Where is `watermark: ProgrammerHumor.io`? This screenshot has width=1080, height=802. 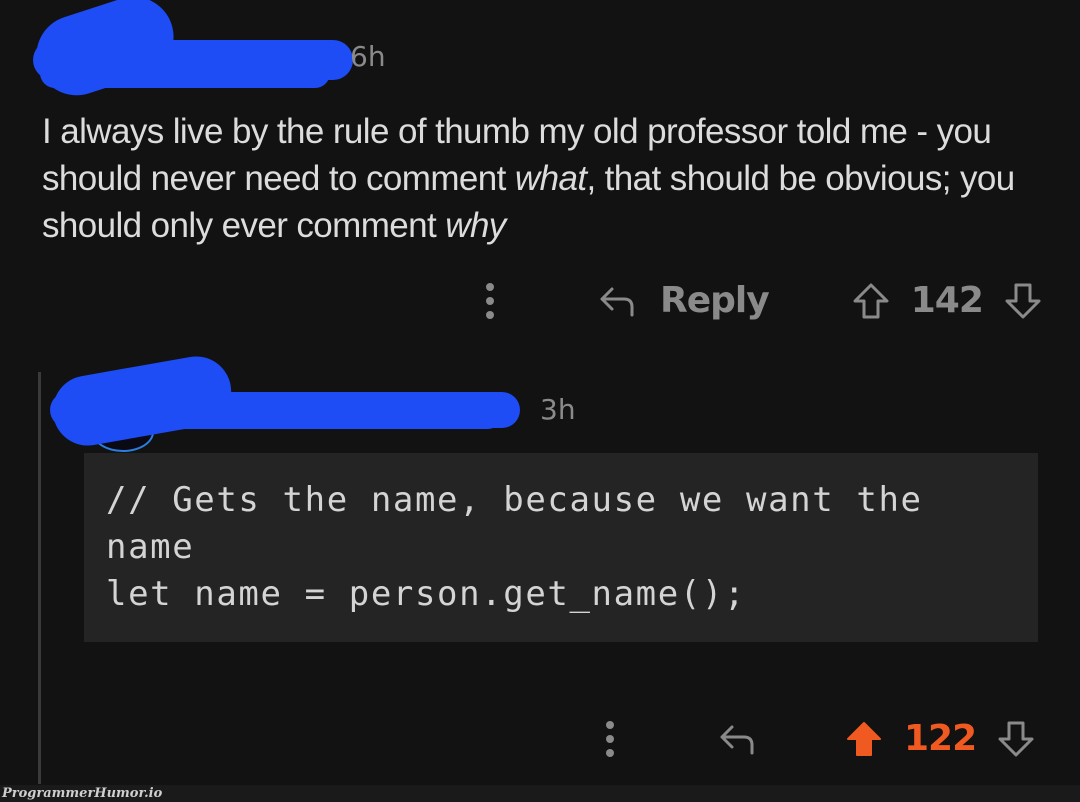
watermark: ProgrammerHumor.io is located at coordinates (82, 793).